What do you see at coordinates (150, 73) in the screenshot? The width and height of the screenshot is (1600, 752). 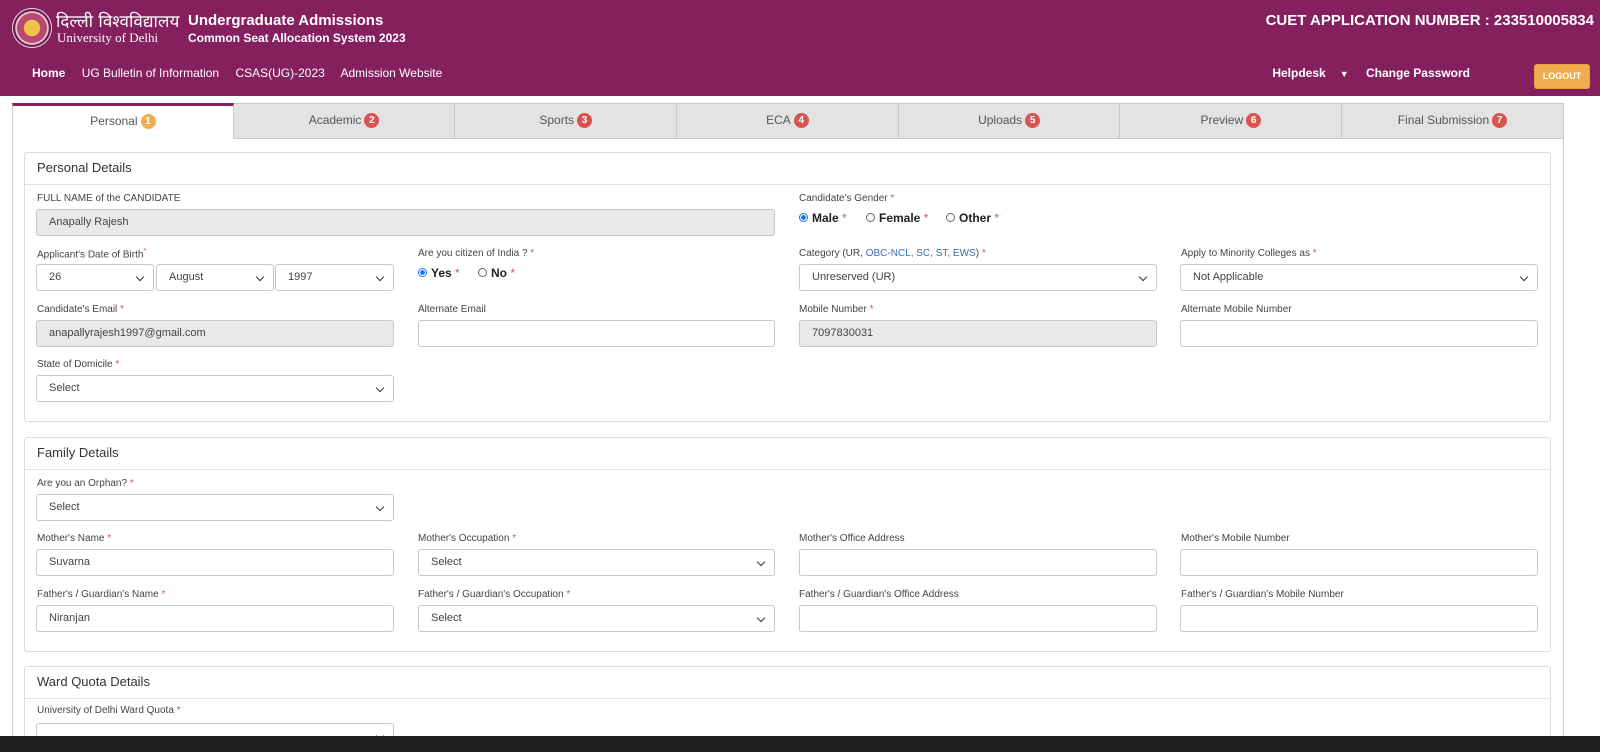 I see `nav-bulletin-link: UG Bulletin of Information` at bounding box center [150, 73].